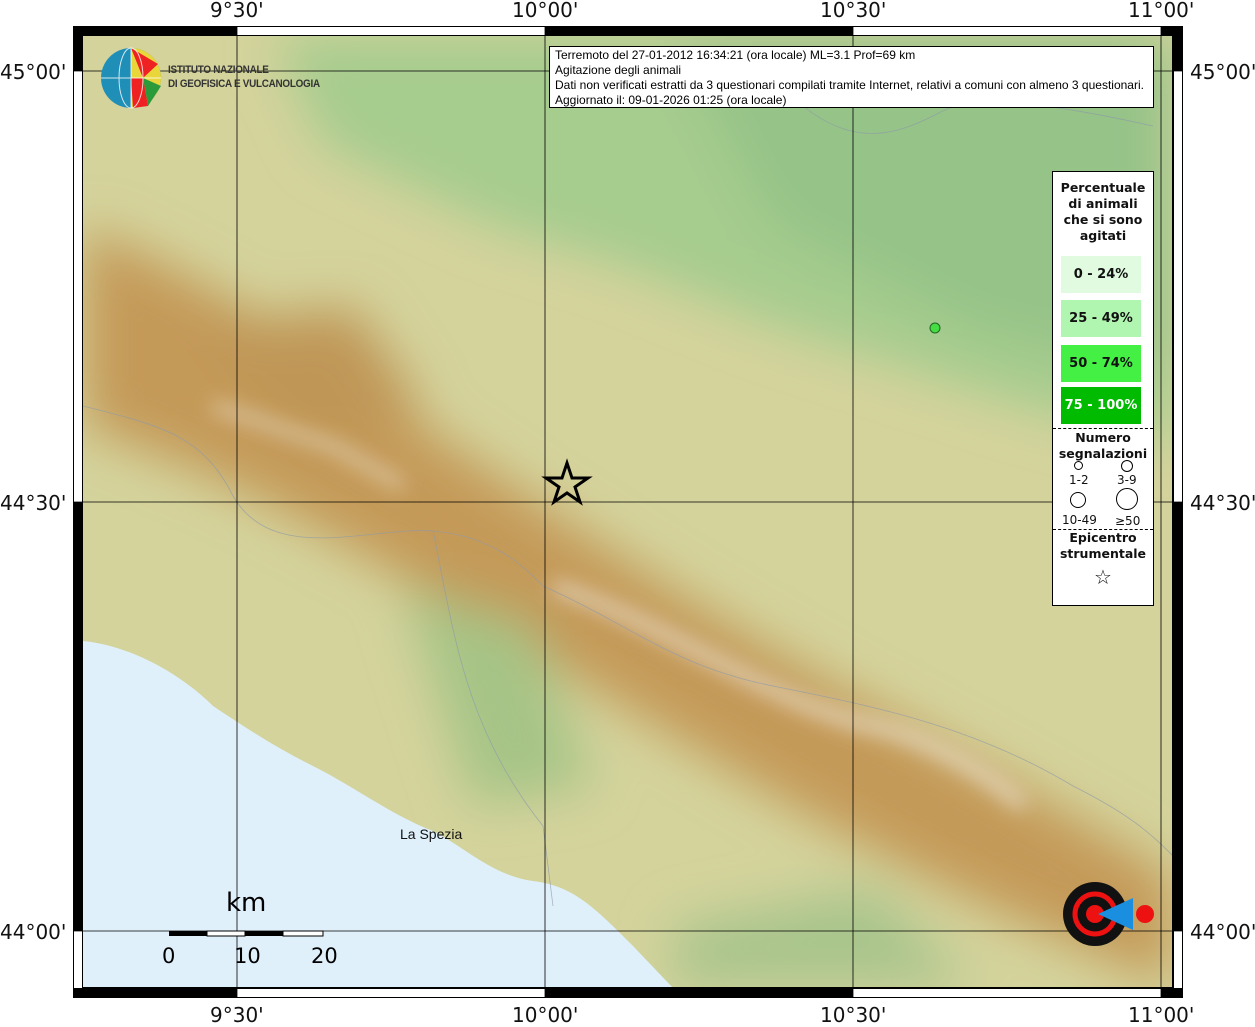 The width and height of the screenshot is (1255, 1027). I want to click on ingv-line1: ISTITUTO NAZIONALE, so click(218, 70).